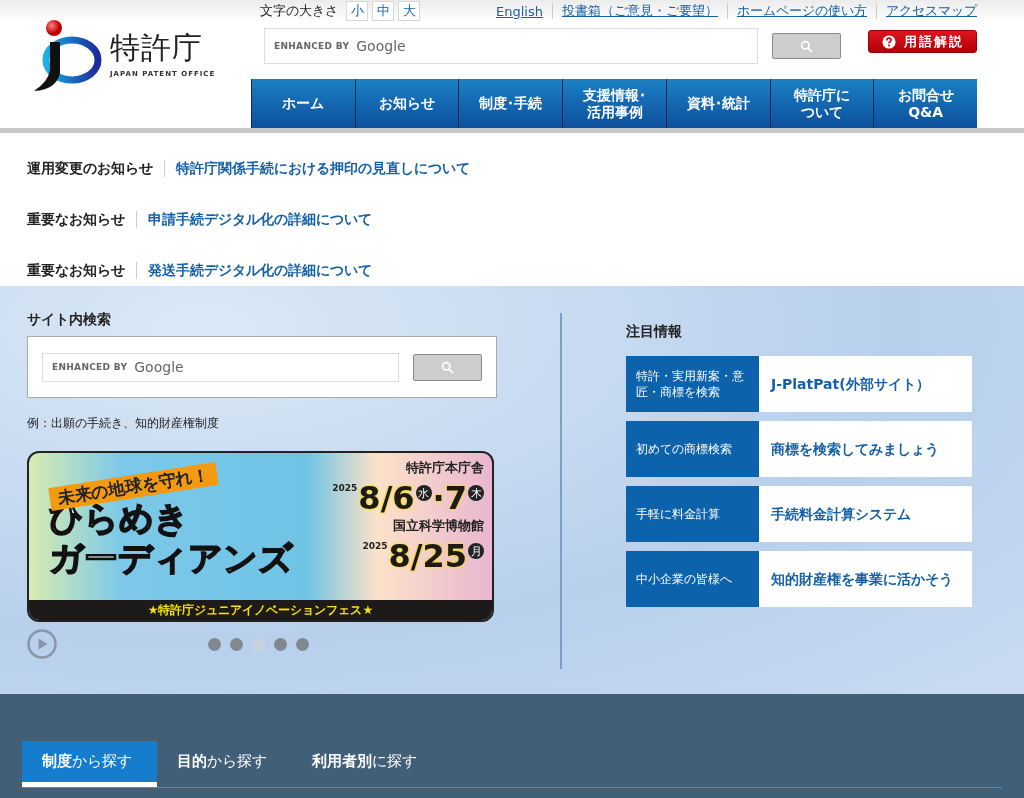 The image size is (1024, 798). Describe the element at coordinates (409, 11) in the screenshot. I see `font-size-button: 大` at that location.